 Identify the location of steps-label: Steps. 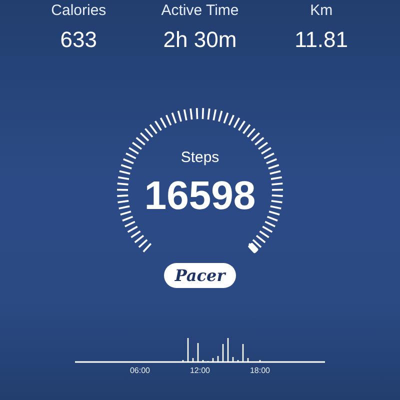
(200, 157).